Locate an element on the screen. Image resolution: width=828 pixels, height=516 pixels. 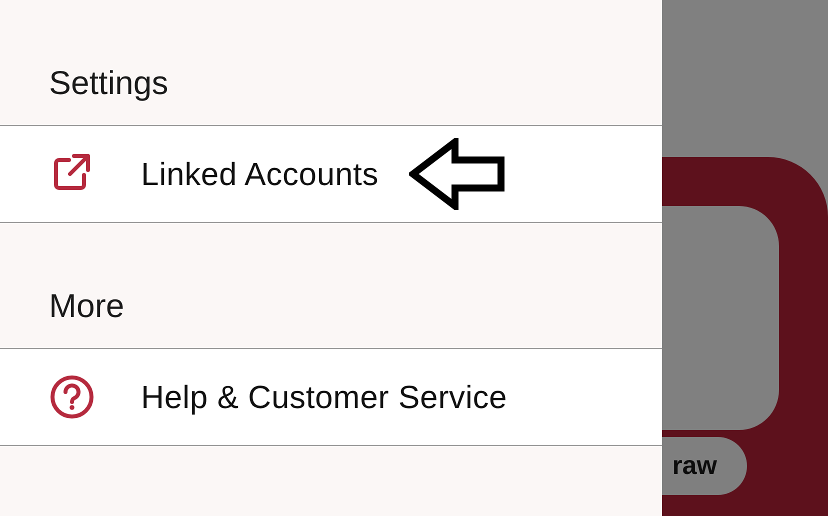
withdraw-button: raw is located at coordinates (704, 465).